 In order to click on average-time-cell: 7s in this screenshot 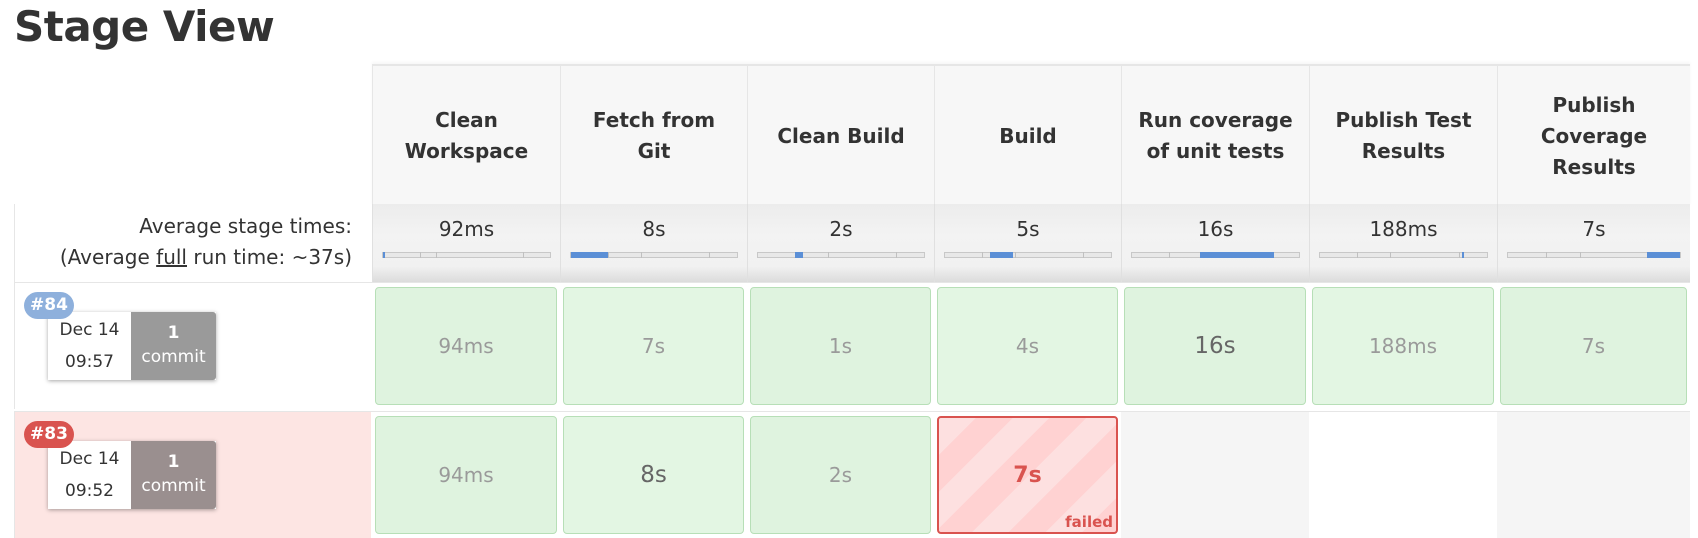, I will do `click(1593, 243)`.